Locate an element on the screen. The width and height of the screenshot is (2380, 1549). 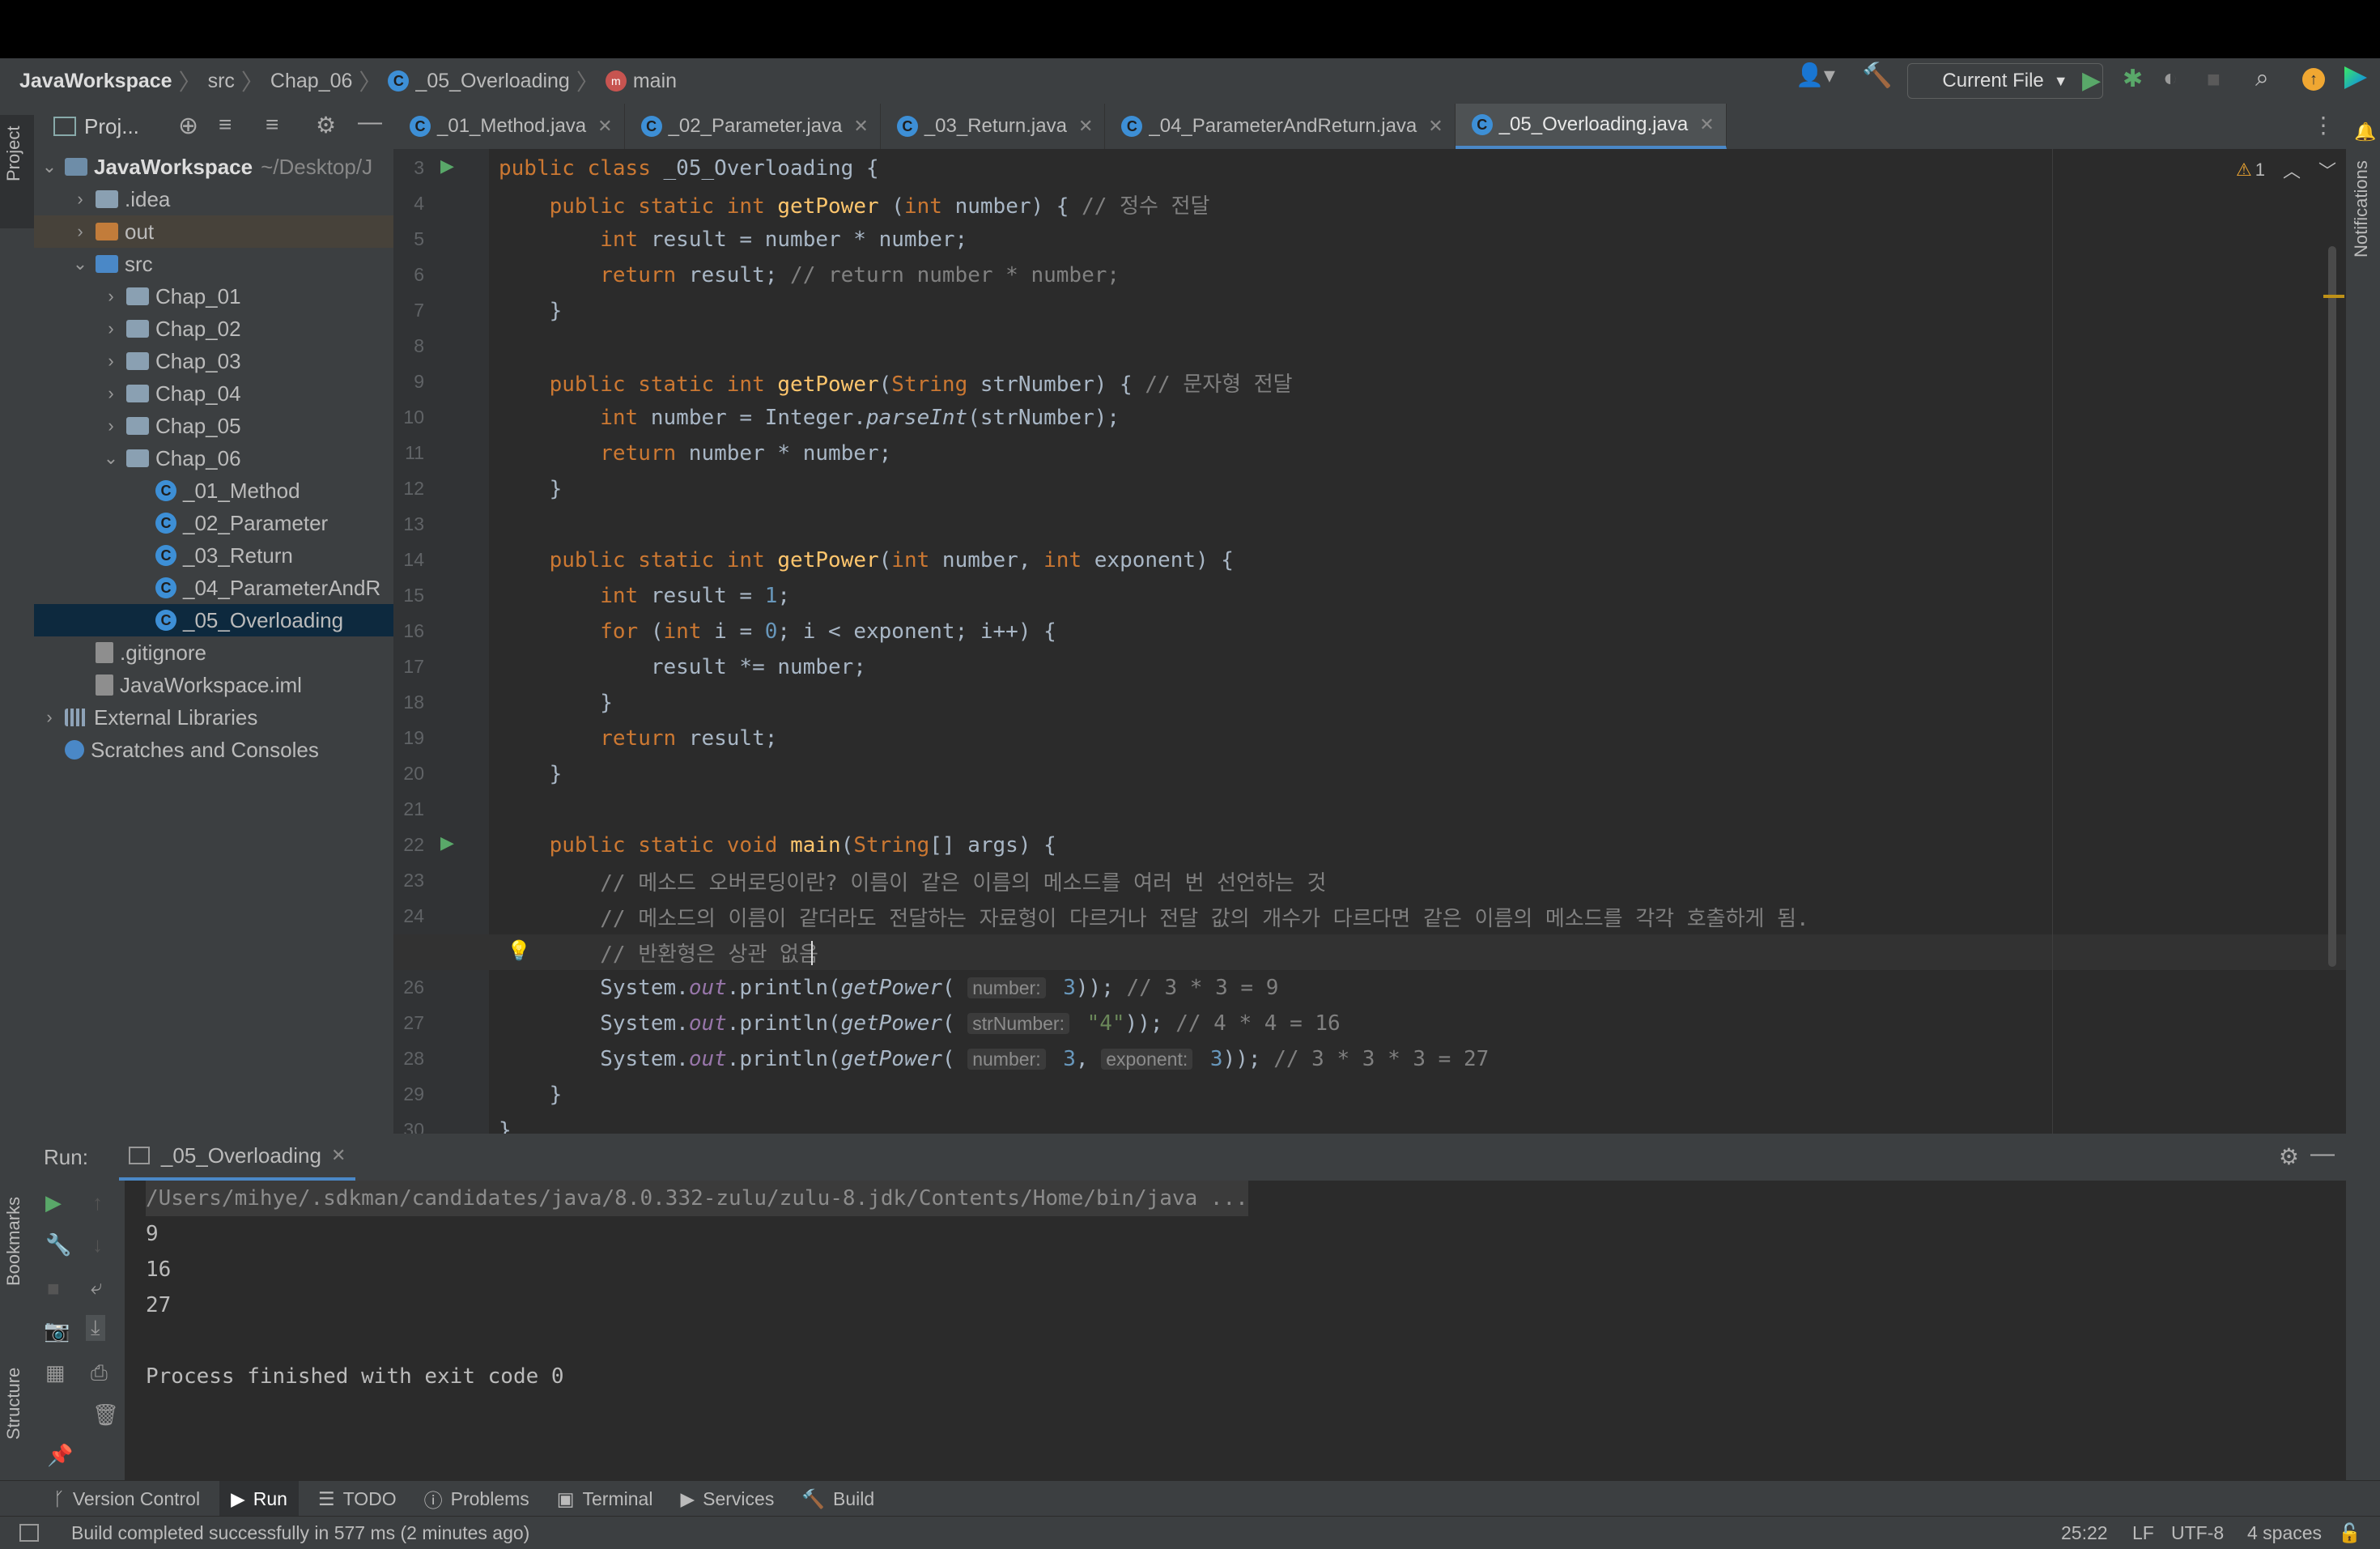
tab-services: ▶ Services is located at coordinates (727, 1499).